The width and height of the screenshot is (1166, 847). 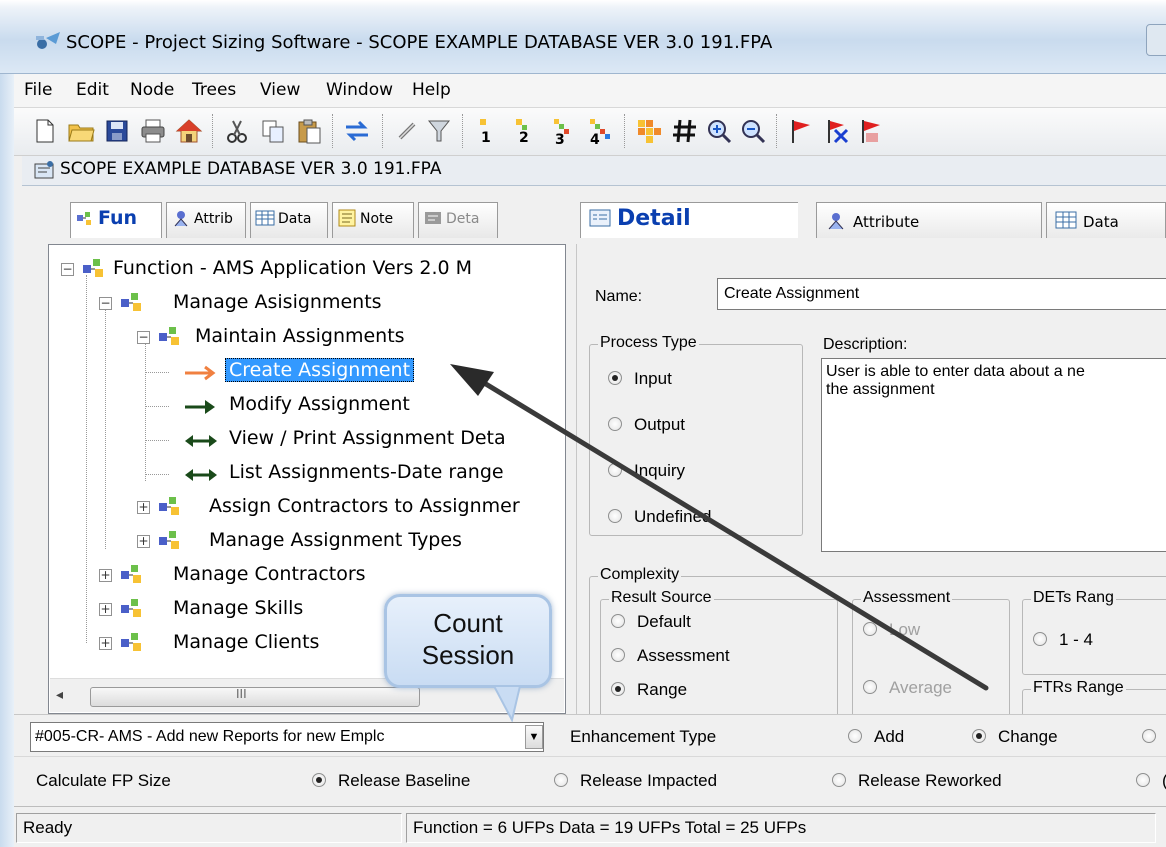 I want to click on remove-flag-icon, so click(x=837, y=131).